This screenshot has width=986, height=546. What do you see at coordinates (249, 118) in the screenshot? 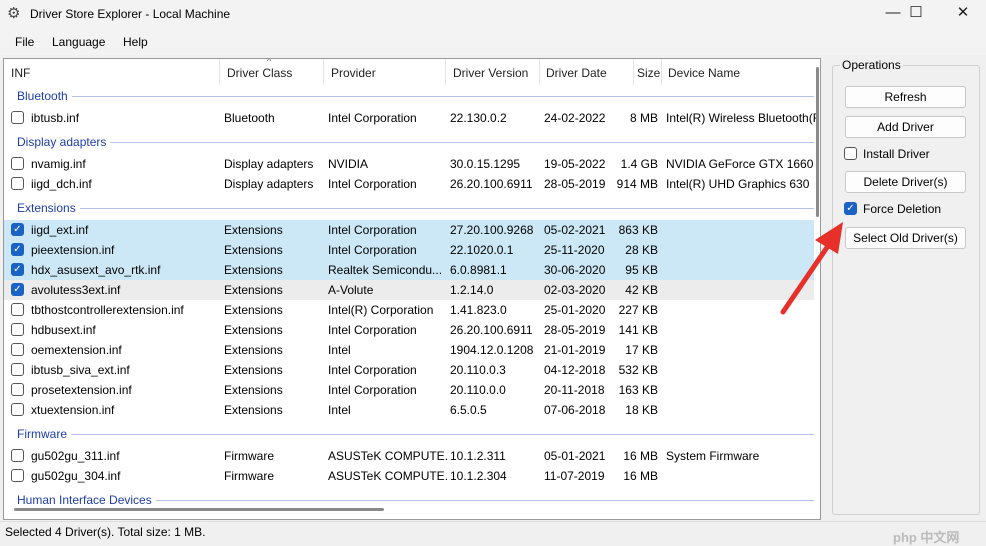
I see `cell-cls: Bluetooth` at bounding box center [249, 118].